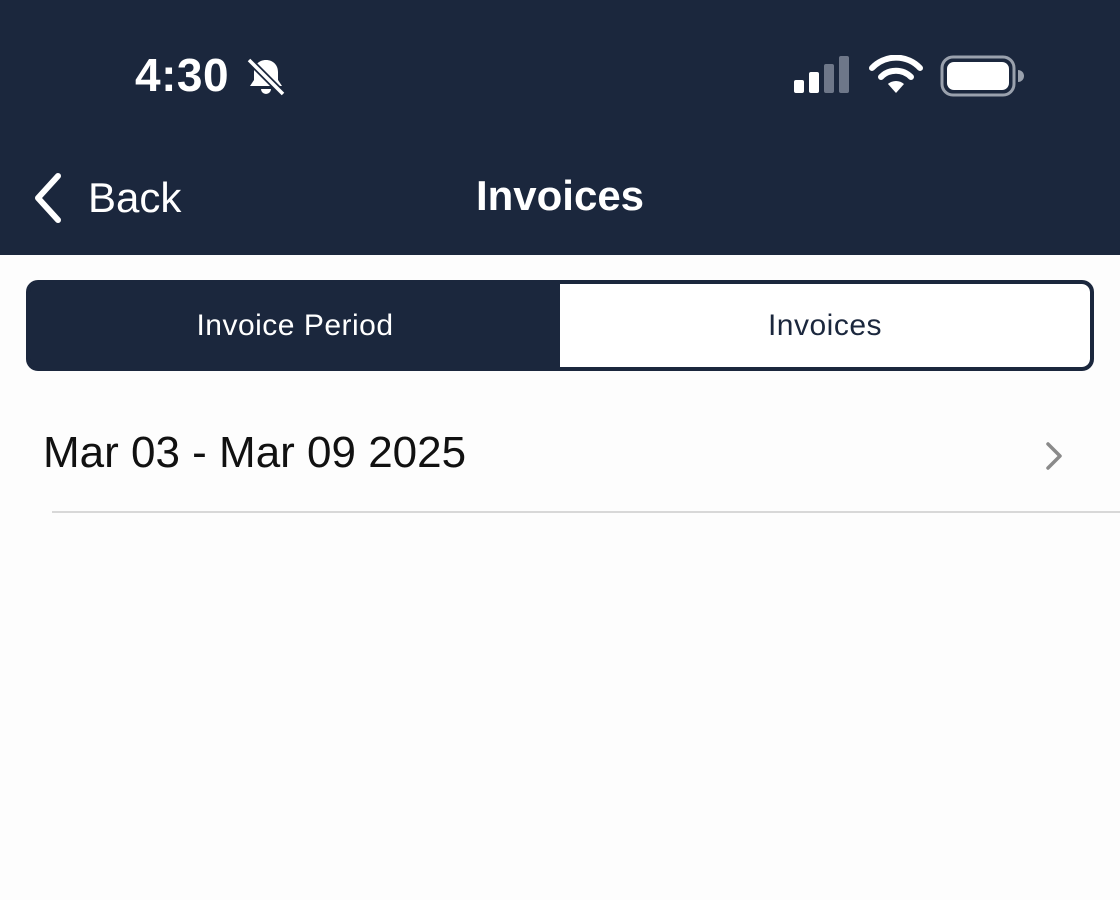 Image resolution: width=1120 pixels, height=900 pixels. What do you see at coordinates (295, 325) in the screenshot?
I see `segment-invoice-period: Invoice Period` at bounding box center [295, 325].